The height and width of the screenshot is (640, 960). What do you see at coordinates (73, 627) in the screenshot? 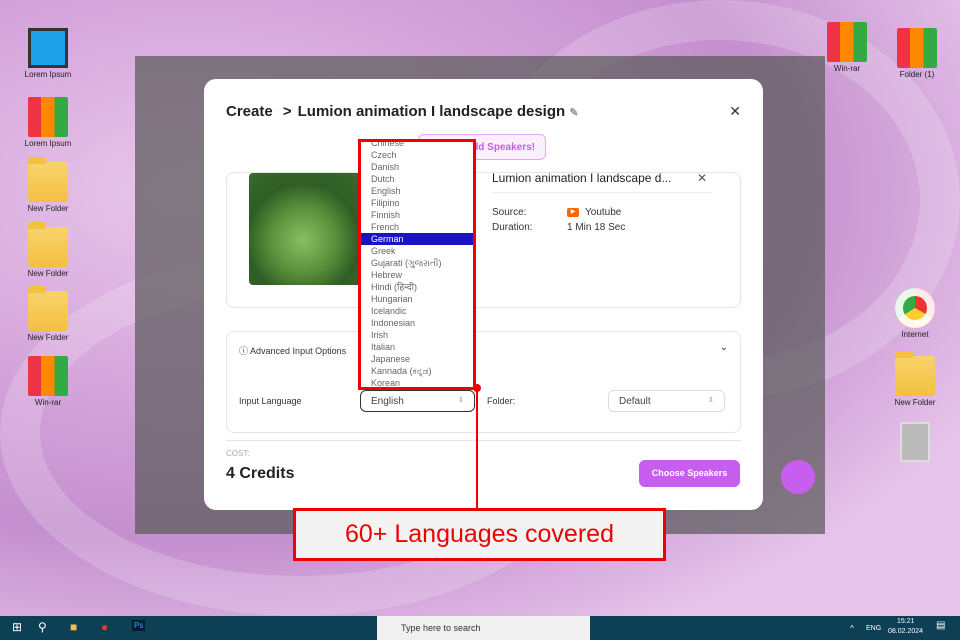
I see `file-explorer-icon: ■` at bounding box center [73, 627].